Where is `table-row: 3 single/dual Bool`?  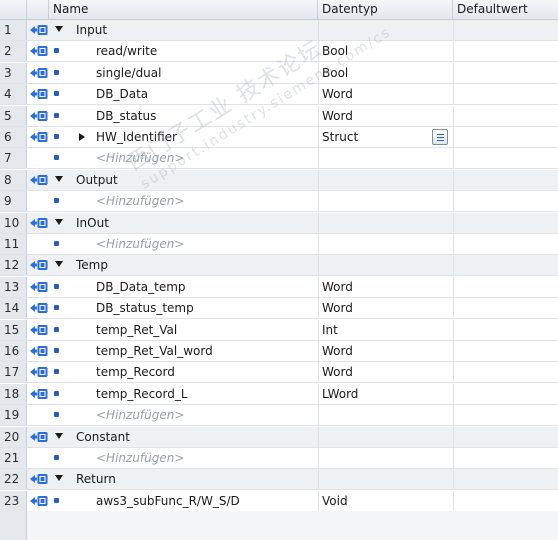 table-row: 3 single/dual Bool is located at coordinates (279, 73).